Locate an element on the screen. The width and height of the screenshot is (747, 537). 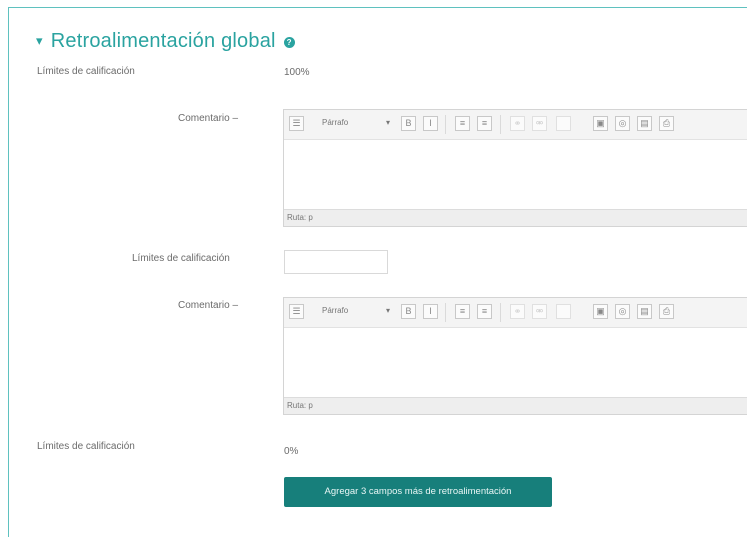
collapse-caret-icon: ▾ is located at coordinates (39, 40).